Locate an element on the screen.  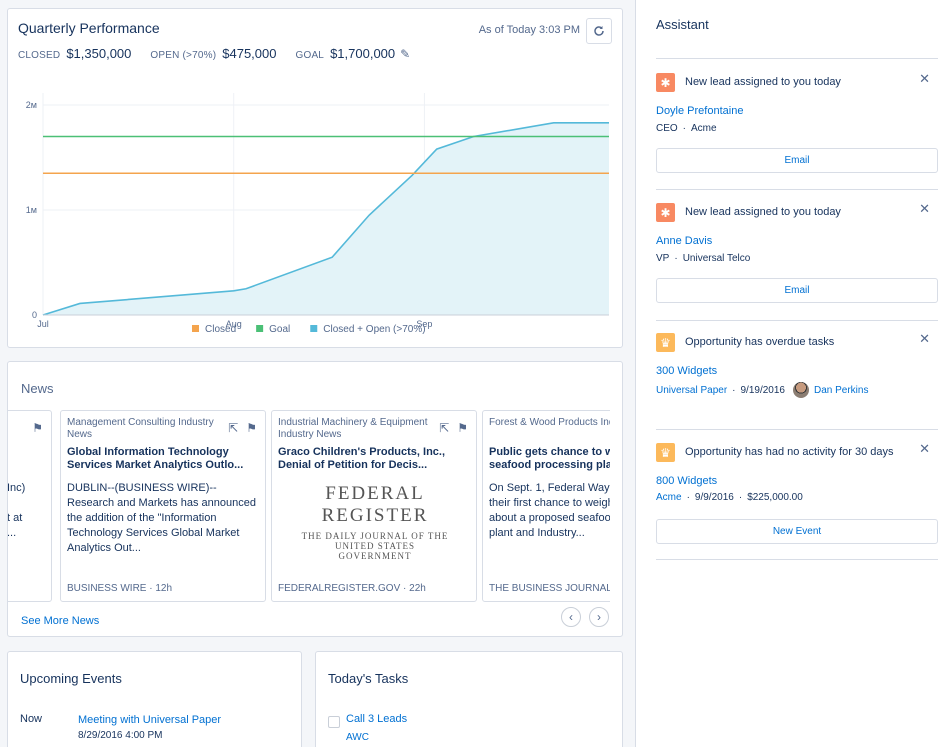
news-source: Management Consulting Industry News is located at coordinates (140, 428).